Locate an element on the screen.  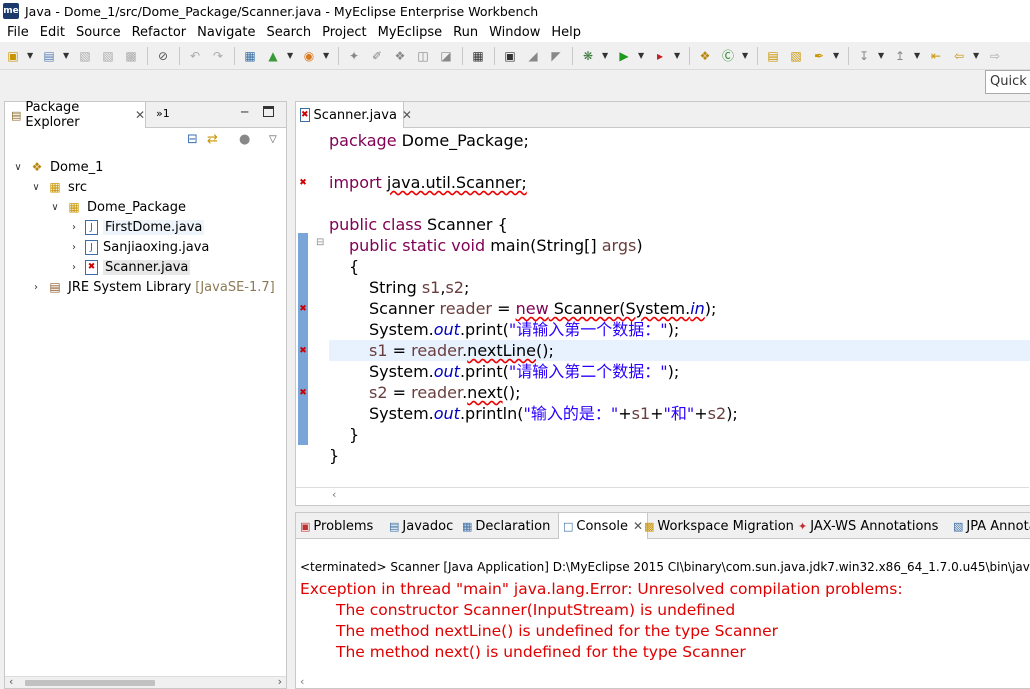
deploy-dropdown-icon: ▼ is located at coordinates (291, 55).